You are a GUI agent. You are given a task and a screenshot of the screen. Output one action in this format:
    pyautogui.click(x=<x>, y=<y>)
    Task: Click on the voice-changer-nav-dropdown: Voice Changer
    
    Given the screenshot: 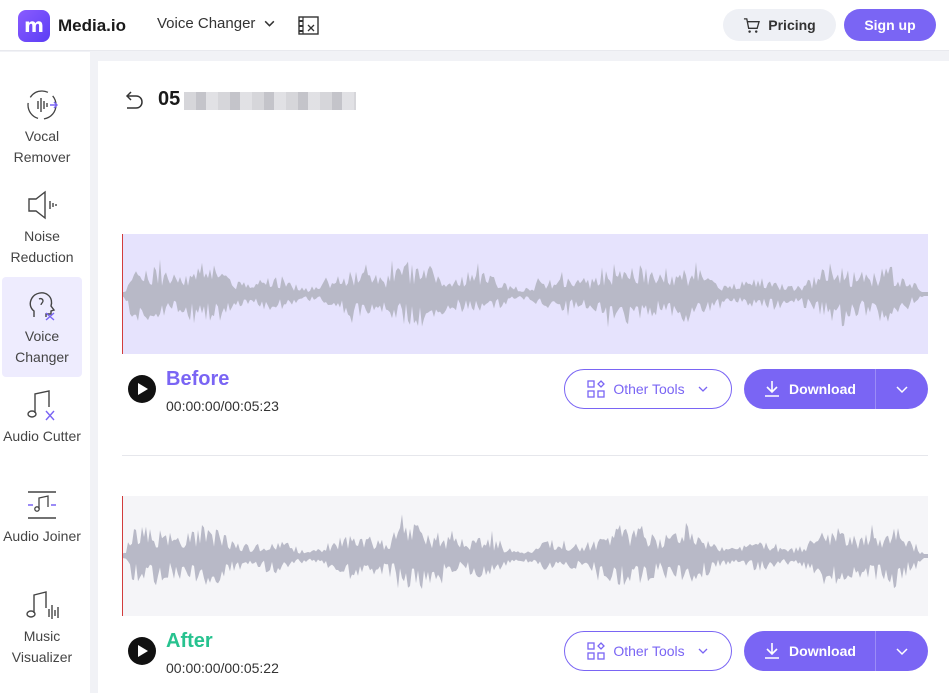 What is the action you would take?
    pyautogui.click(x=216, y=23)
    